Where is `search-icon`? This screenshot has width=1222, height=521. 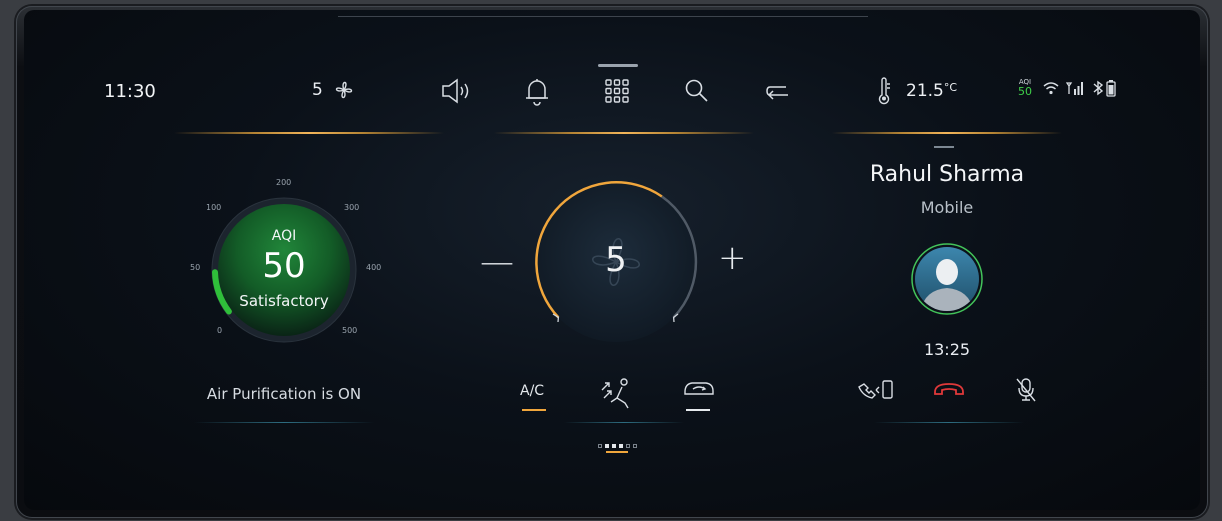 search-icon is located at coordinates (697, 91).